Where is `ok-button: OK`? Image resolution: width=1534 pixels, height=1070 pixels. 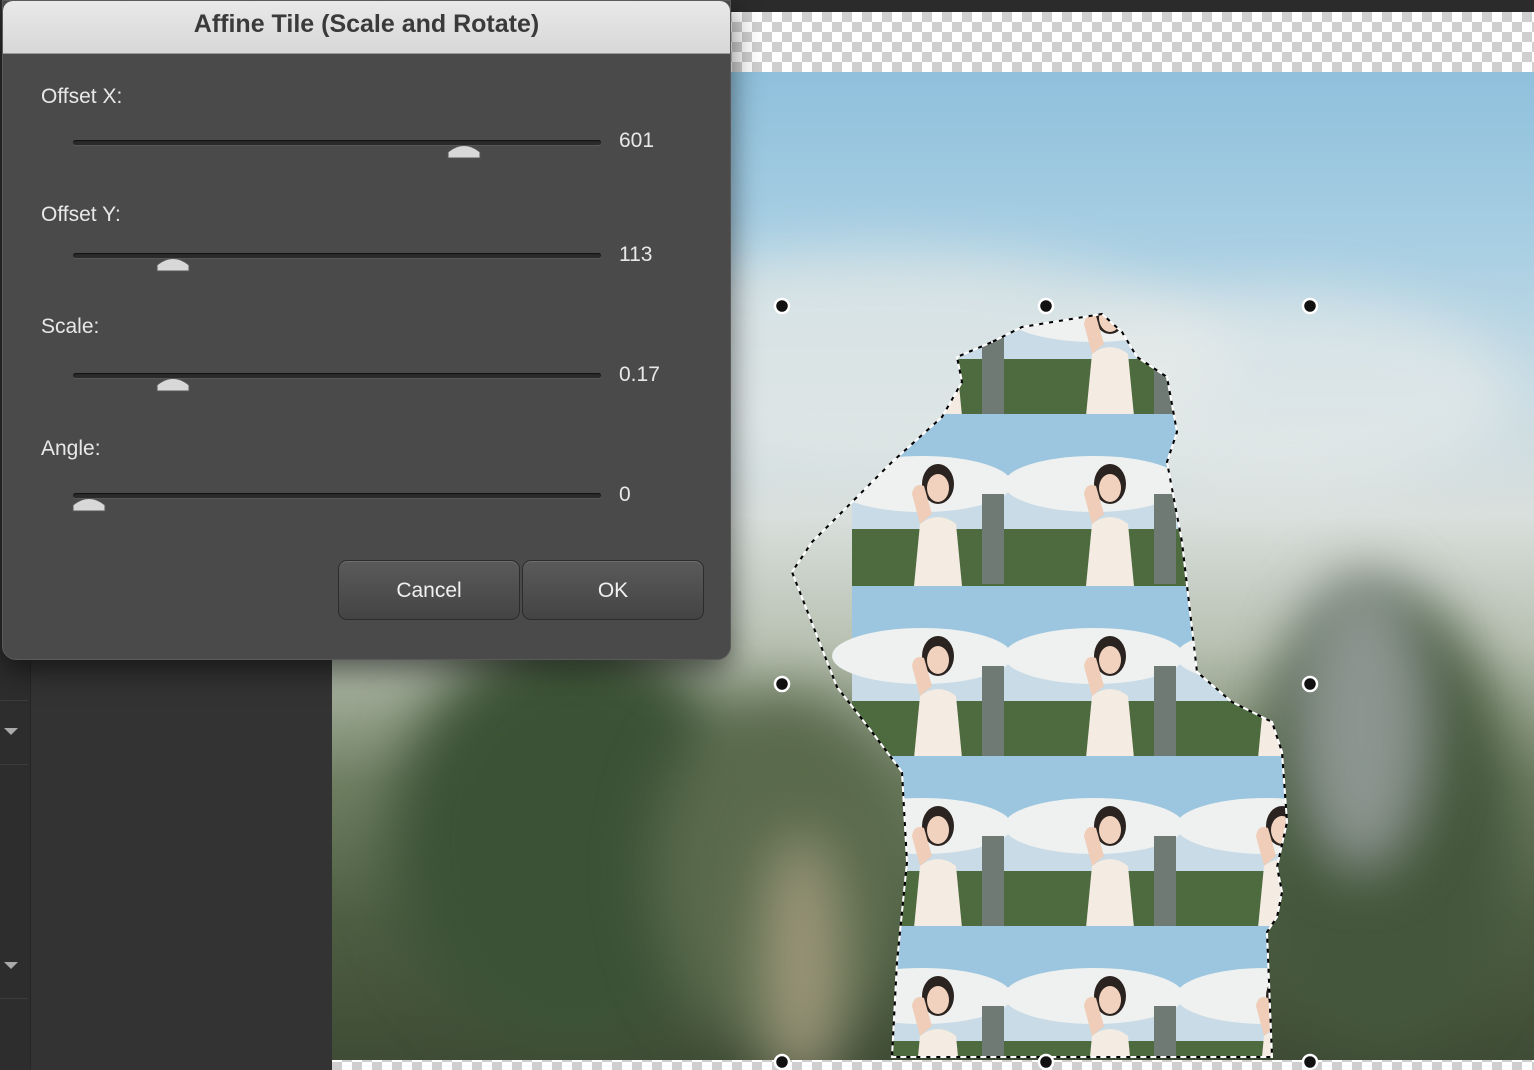 ok-button: OK is located at coordinates (613, 590).